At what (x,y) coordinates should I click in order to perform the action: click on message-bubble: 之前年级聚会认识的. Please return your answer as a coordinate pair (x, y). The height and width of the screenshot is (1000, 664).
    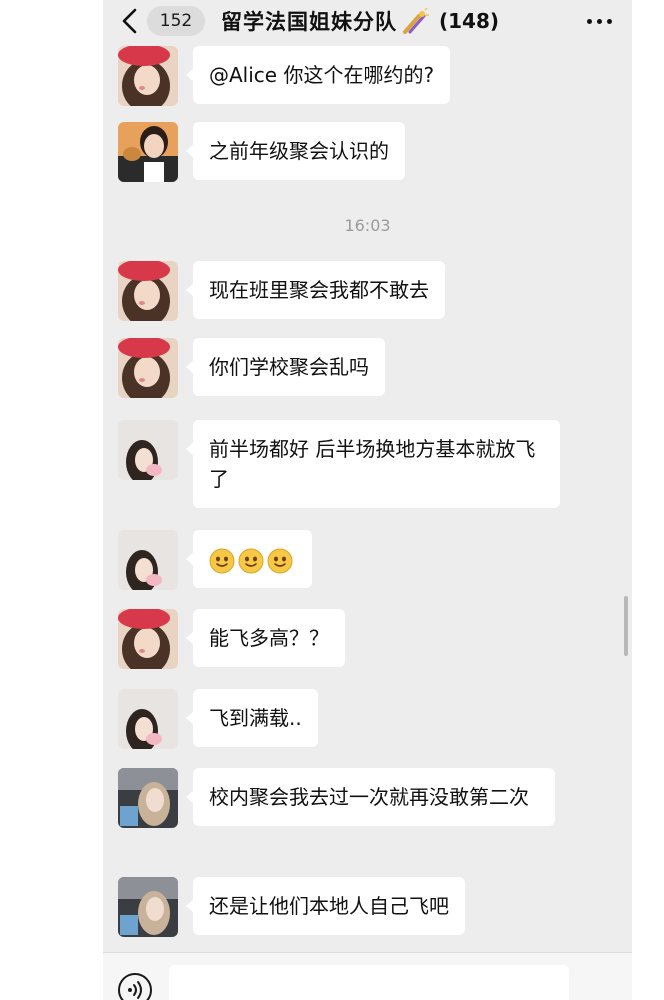
    Looking at the image, I should click on (295, 151).